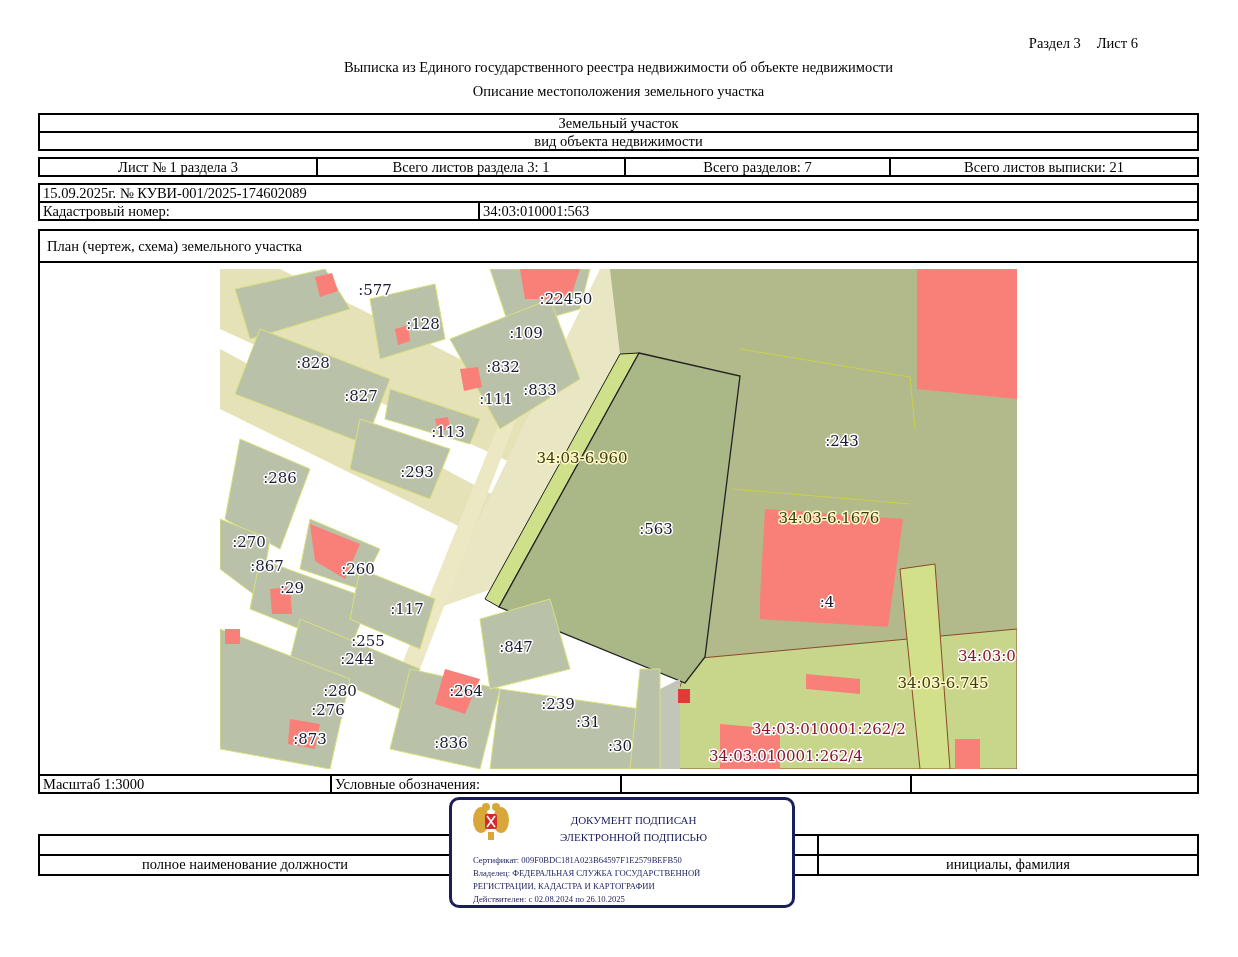 Image resolution: width=1238 pixels, height=957 pixels. I want to click on parcel-label: :244, so click(357, 659).